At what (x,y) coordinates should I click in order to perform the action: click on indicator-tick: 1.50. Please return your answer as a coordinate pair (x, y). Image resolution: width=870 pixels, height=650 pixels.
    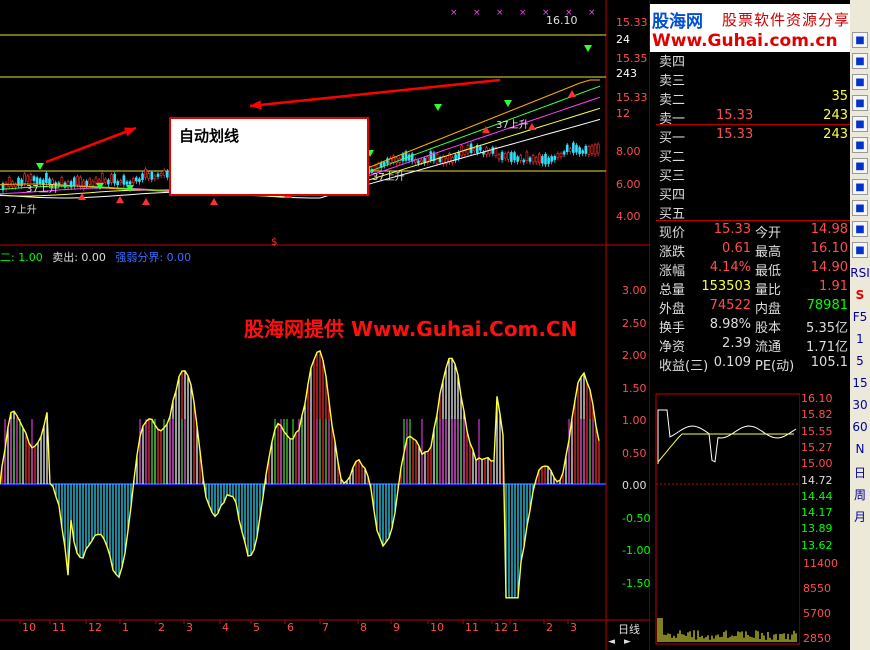
    Looking at the image, I should click on (634, 388).